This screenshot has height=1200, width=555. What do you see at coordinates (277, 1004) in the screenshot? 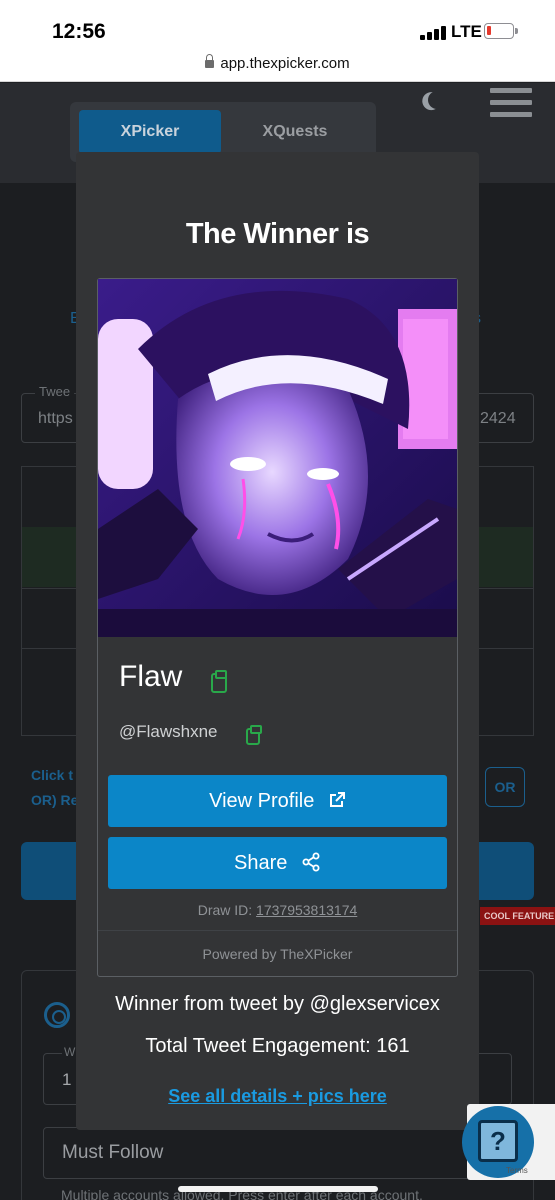
I see `winner-from-tweet: Winner from tweet by @glexservicex` at bounding box center [277, 1004].